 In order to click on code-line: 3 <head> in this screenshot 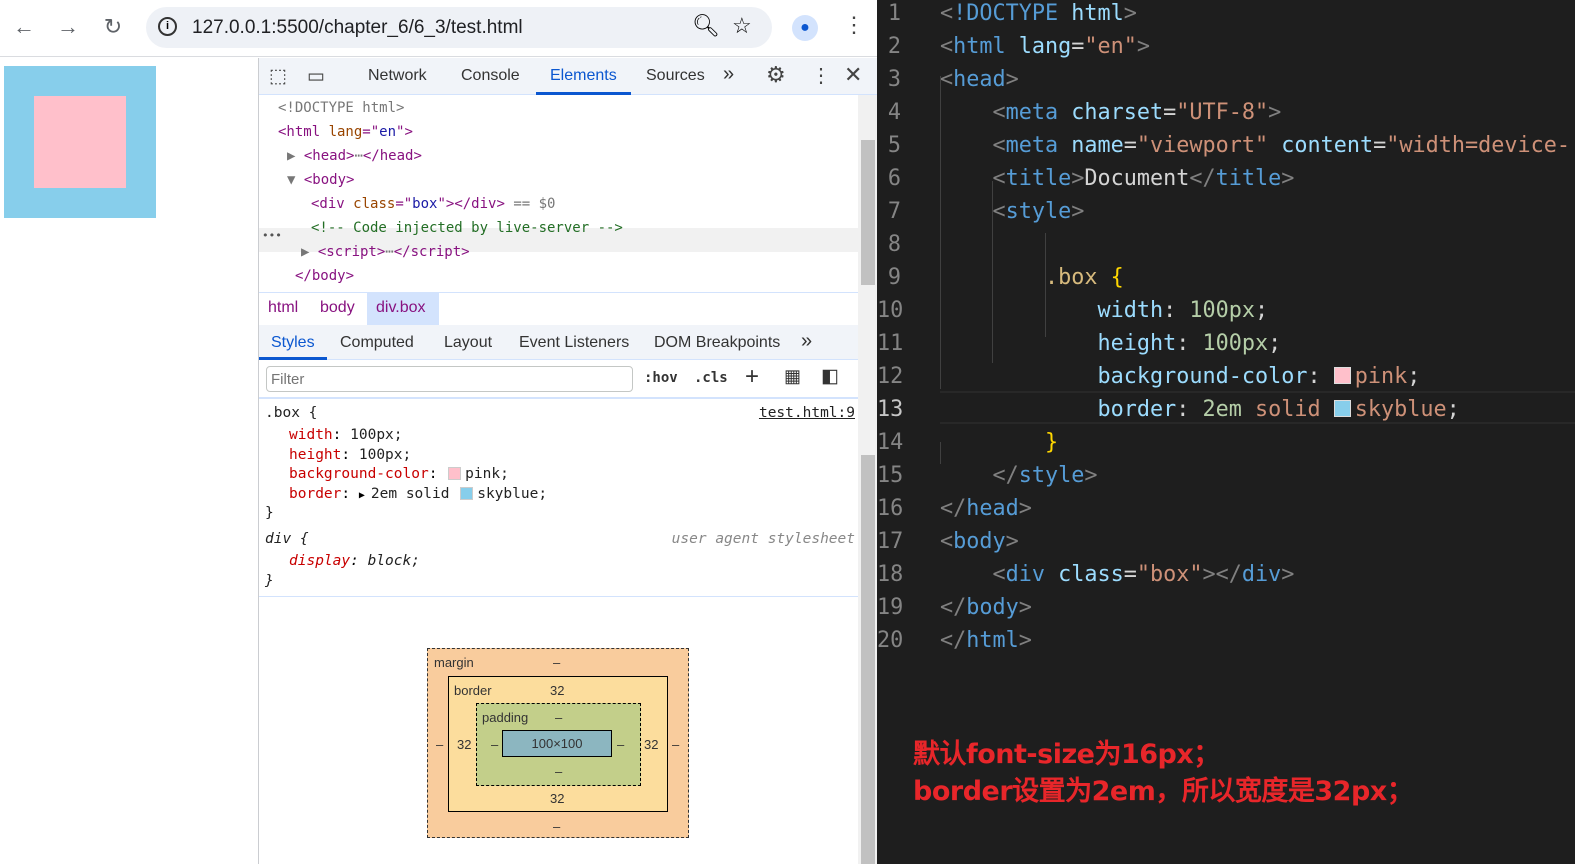, I will do `click(1226, 79)`.